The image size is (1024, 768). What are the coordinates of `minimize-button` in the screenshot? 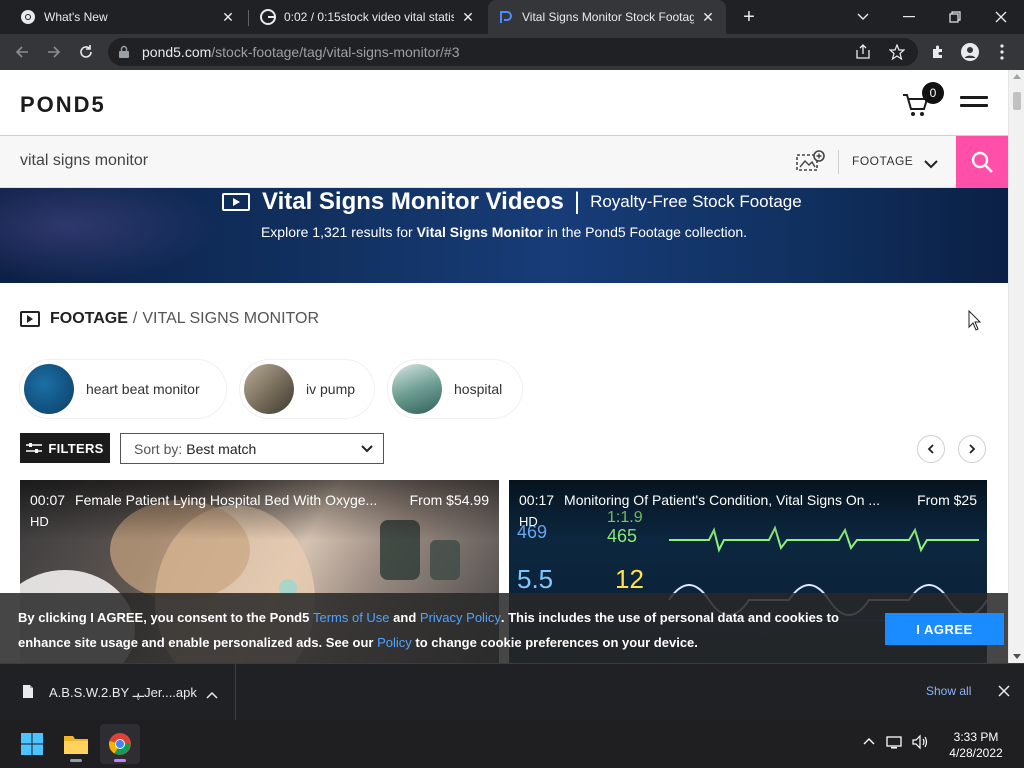 It's located at (909, 17).